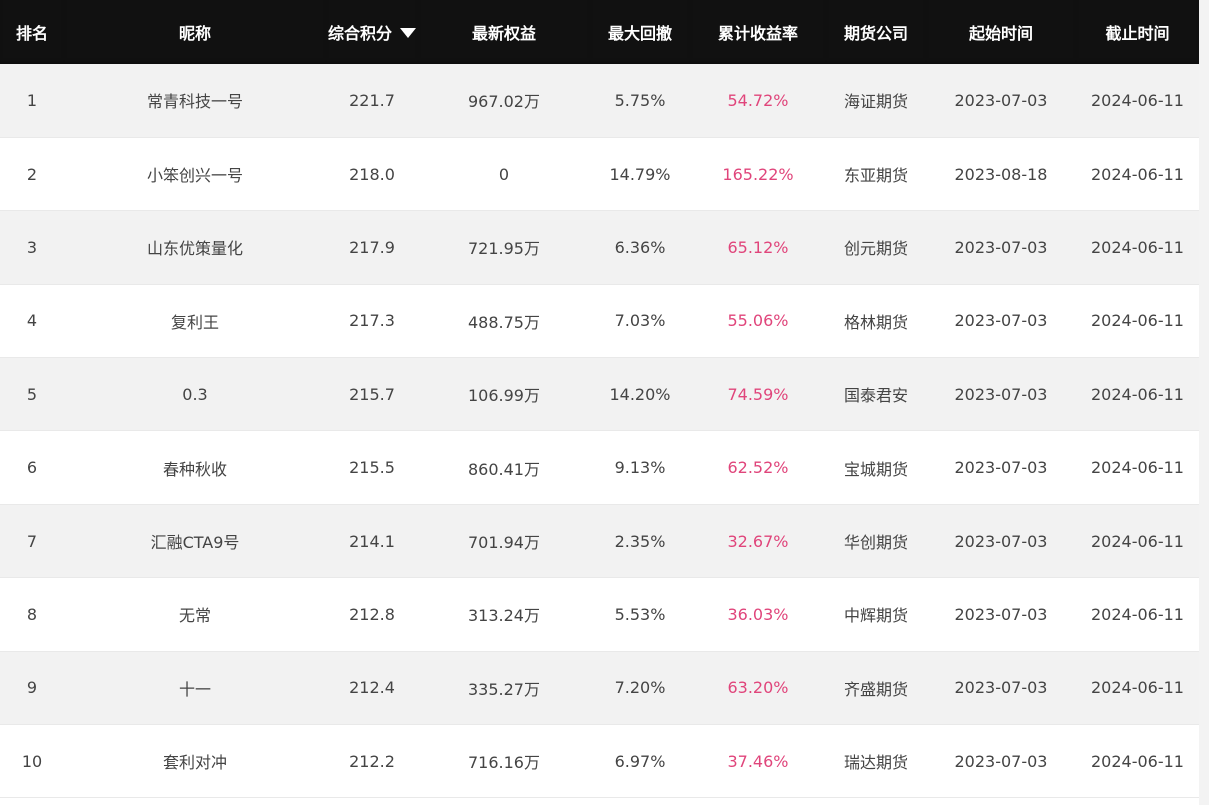 The image size is (1209, 805). I want to click on cell-name: 0.3, so click(195, 394).